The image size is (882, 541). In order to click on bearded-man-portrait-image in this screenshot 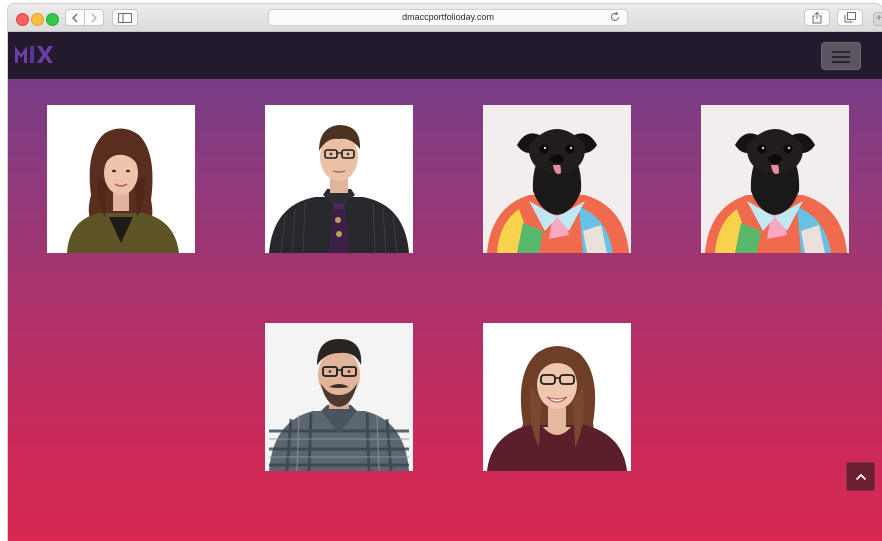, I will do `click(339, 397)`.